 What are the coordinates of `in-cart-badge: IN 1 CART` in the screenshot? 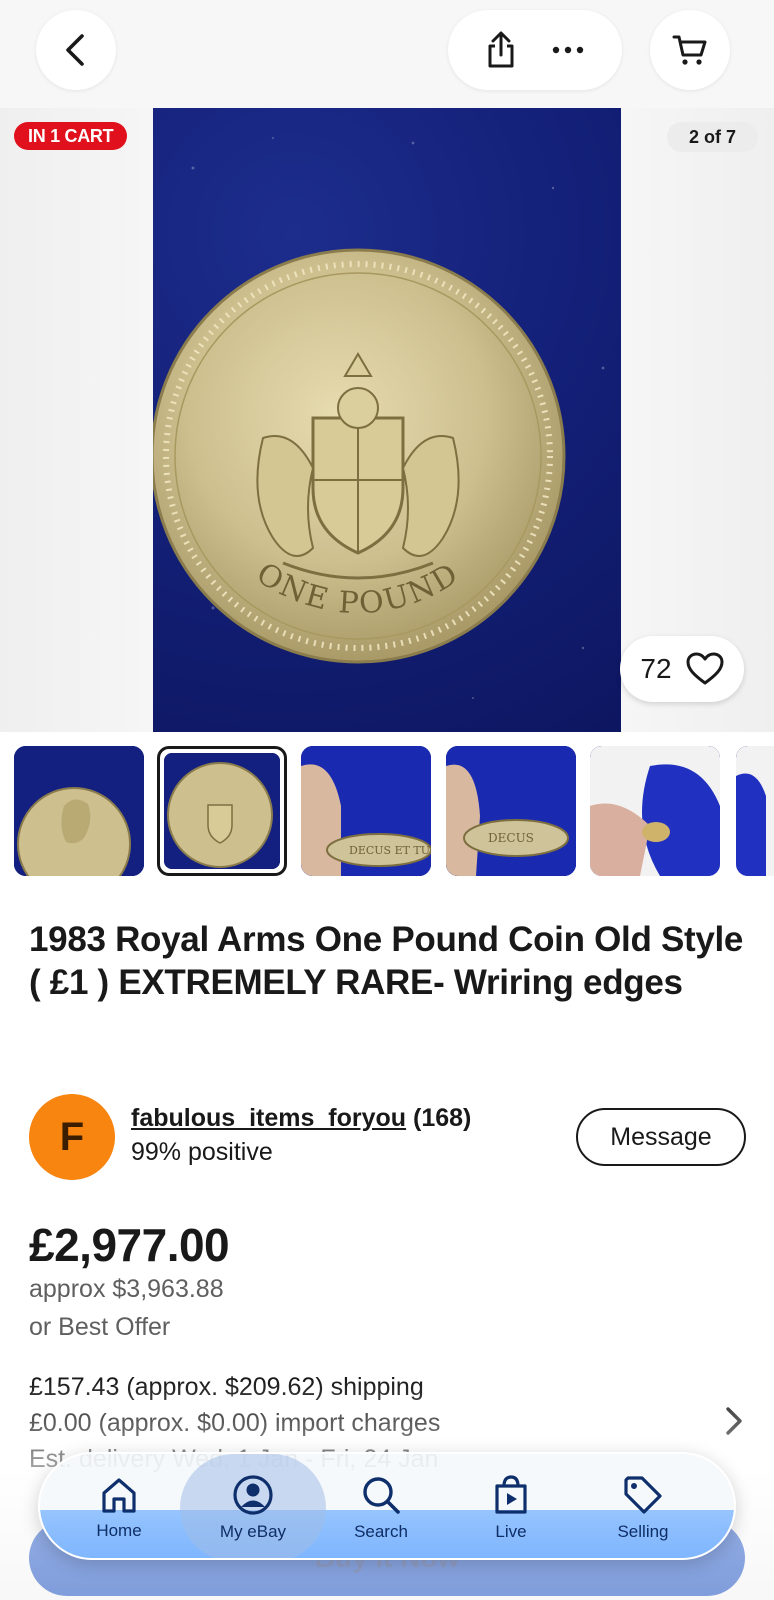 It's located at (71, 136).